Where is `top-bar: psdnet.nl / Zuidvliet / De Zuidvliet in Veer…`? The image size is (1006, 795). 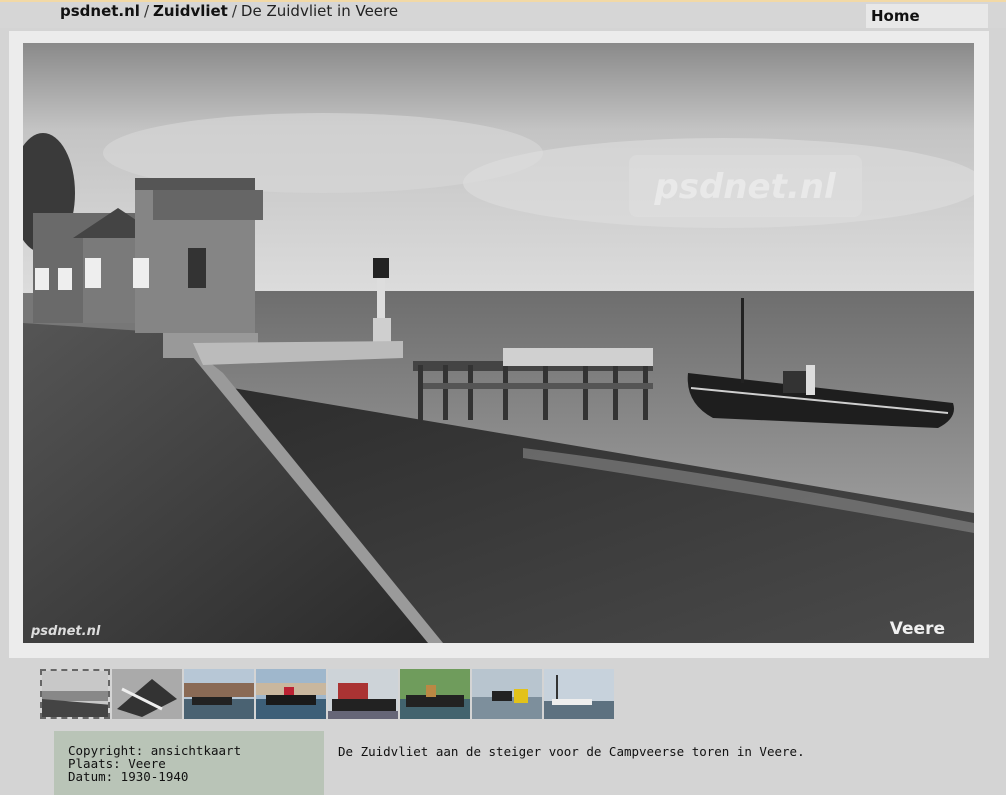
top-bar: psdnet.nl / Zuidvliet / De Zuidvliet in Veer… is located at coordinates (503, 14).